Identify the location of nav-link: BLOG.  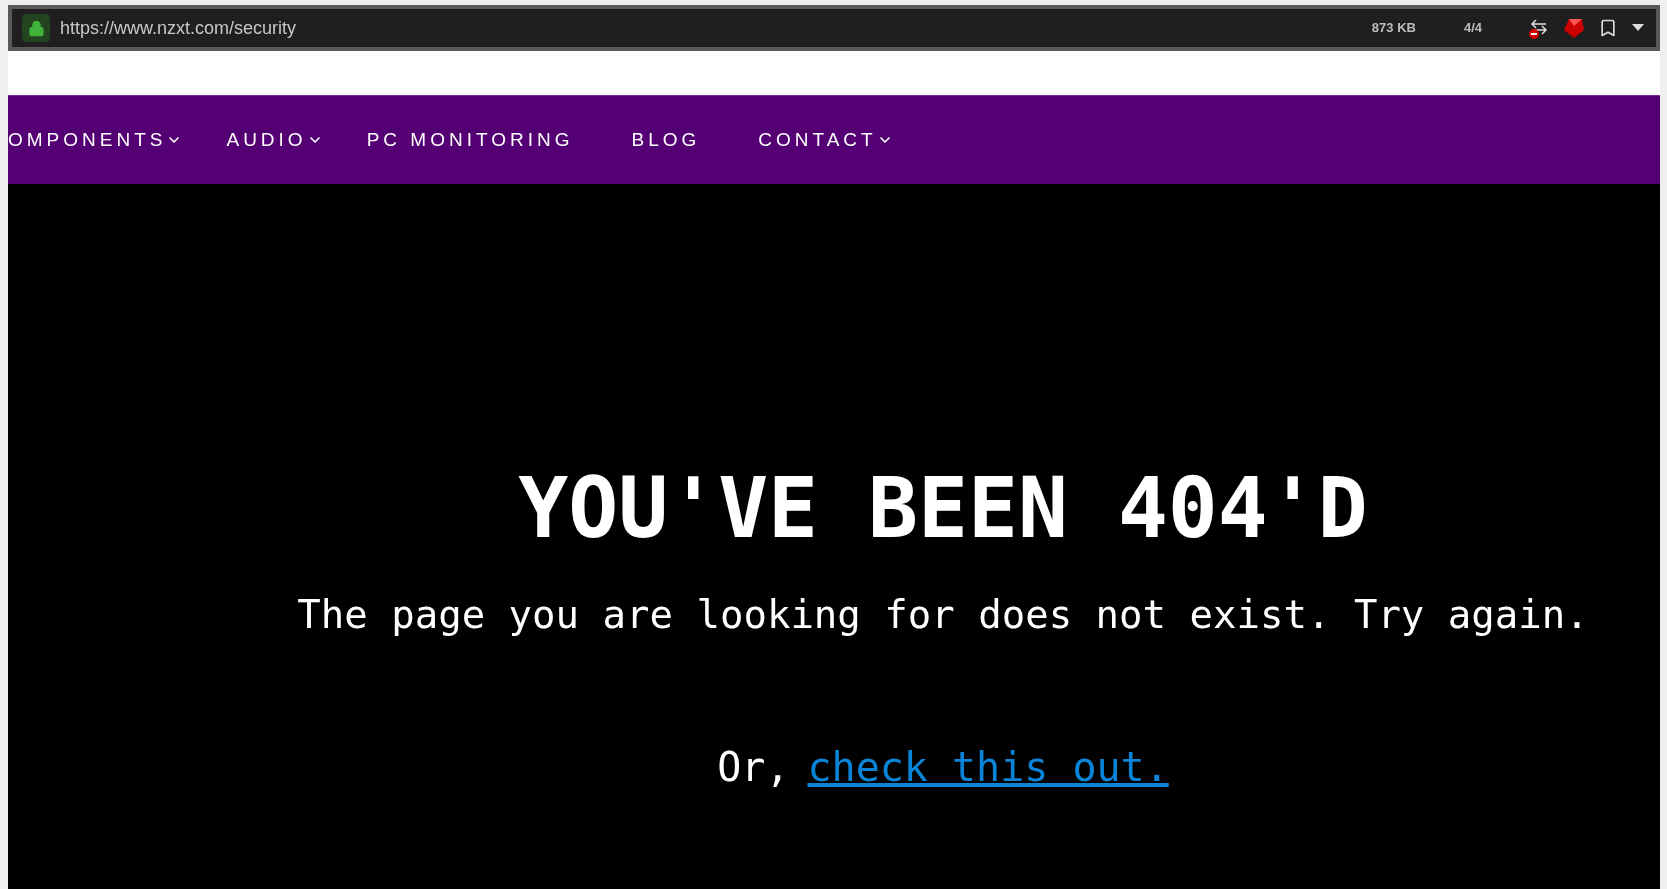
(666, 140).